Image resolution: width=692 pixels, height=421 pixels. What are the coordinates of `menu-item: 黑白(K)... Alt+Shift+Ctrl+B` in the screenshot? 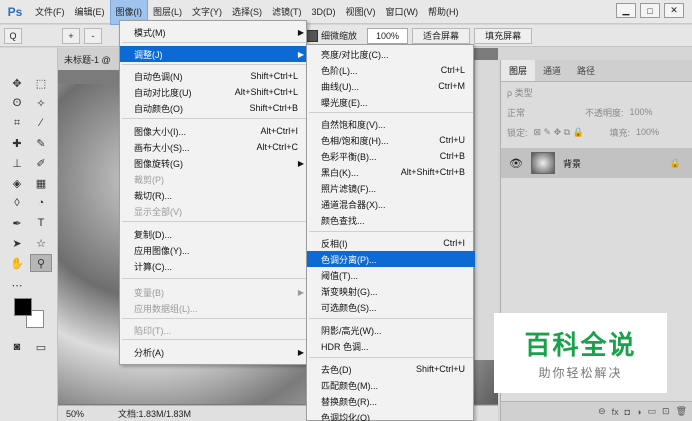 It's located at (391, 172).